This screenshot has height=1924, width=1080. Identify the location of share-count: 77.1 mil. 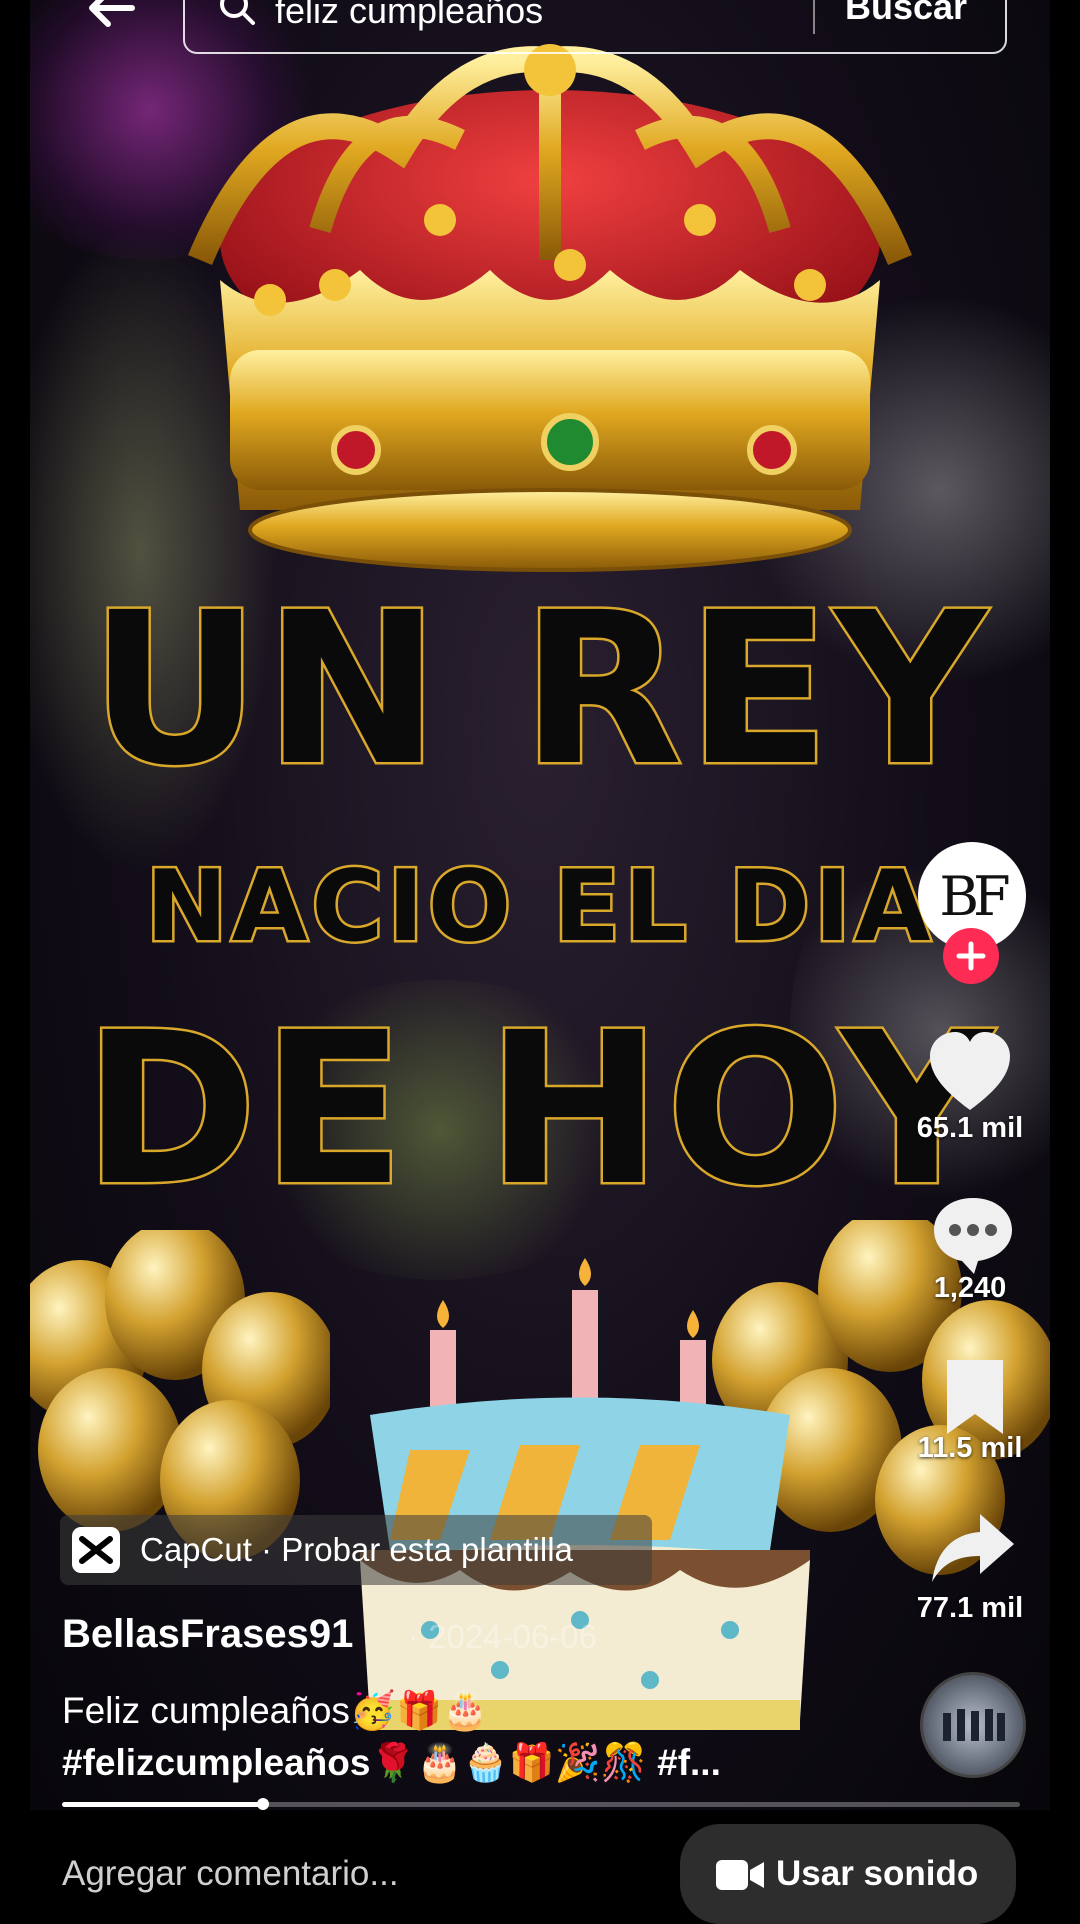
(970, 1608).